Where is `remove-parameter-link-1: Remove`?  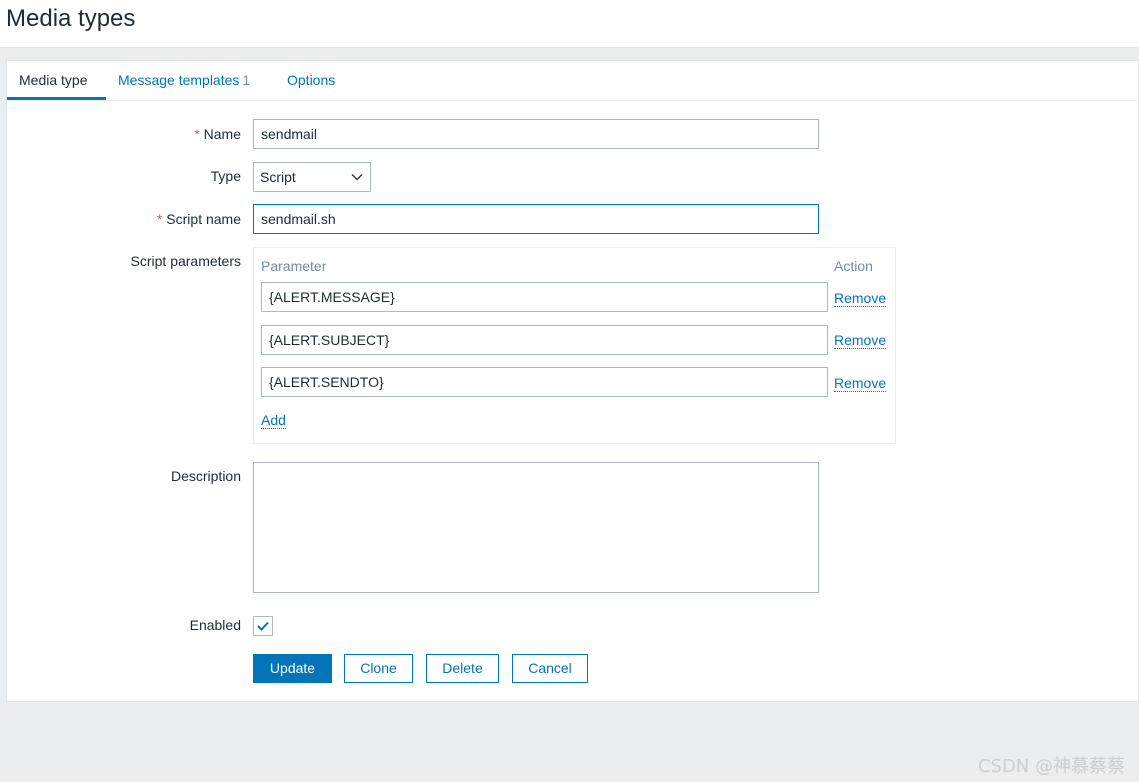 remove-parameter-link-1: Remove is located at coordinates (860, 298).